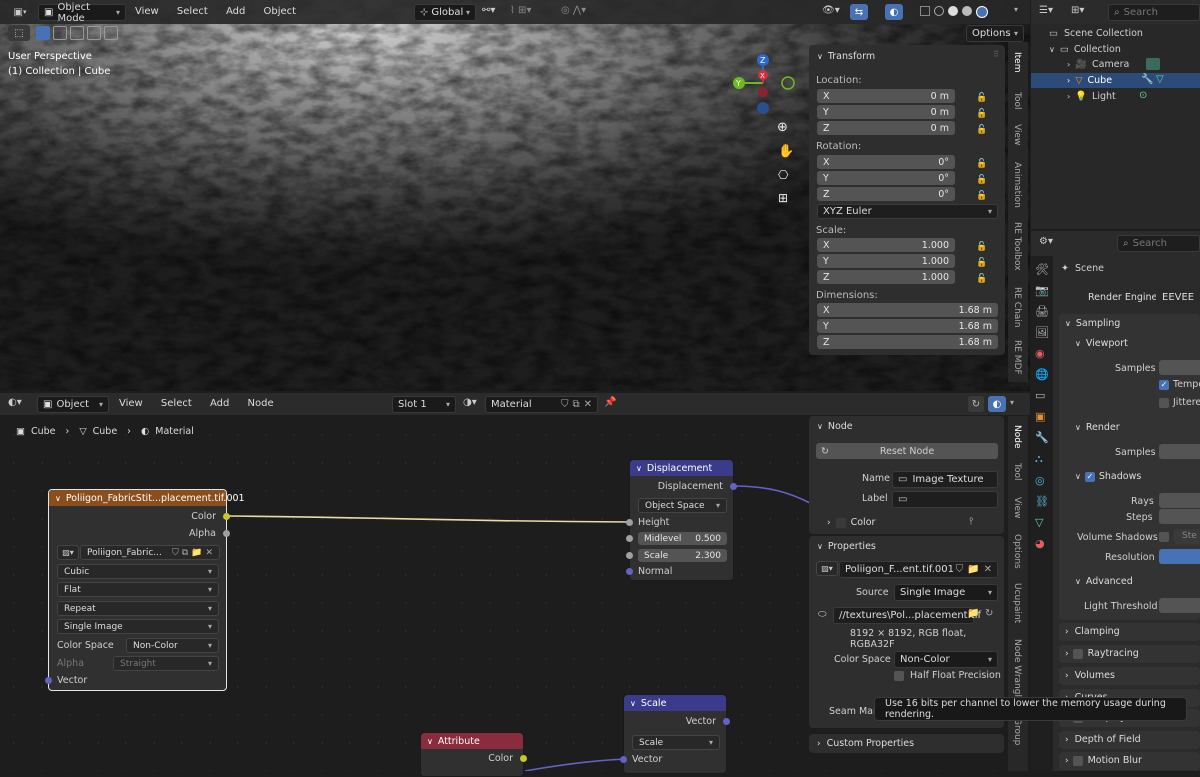 This screenshot has height=777, width=1200. What do you see at coordinates (629, 522) in the screenshot?
I see `height-input-socket` at bounding box center [629, 522].